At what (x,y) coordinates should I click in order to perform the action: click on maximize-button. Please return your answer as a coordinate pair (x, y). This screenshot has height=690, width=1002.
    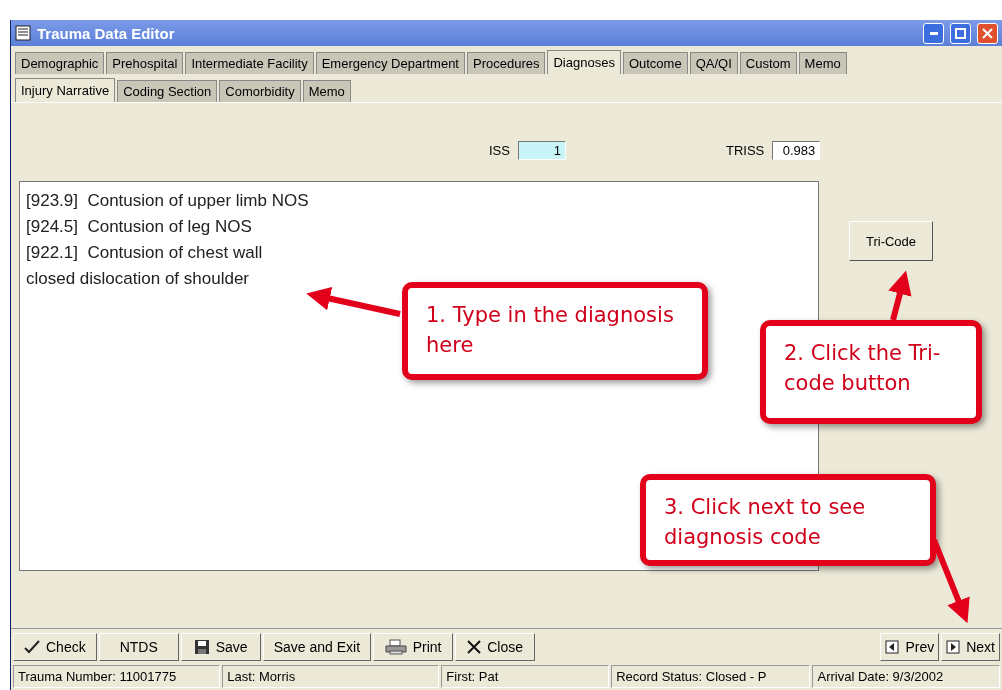
    Looking at the image, I should click on (960, 33).